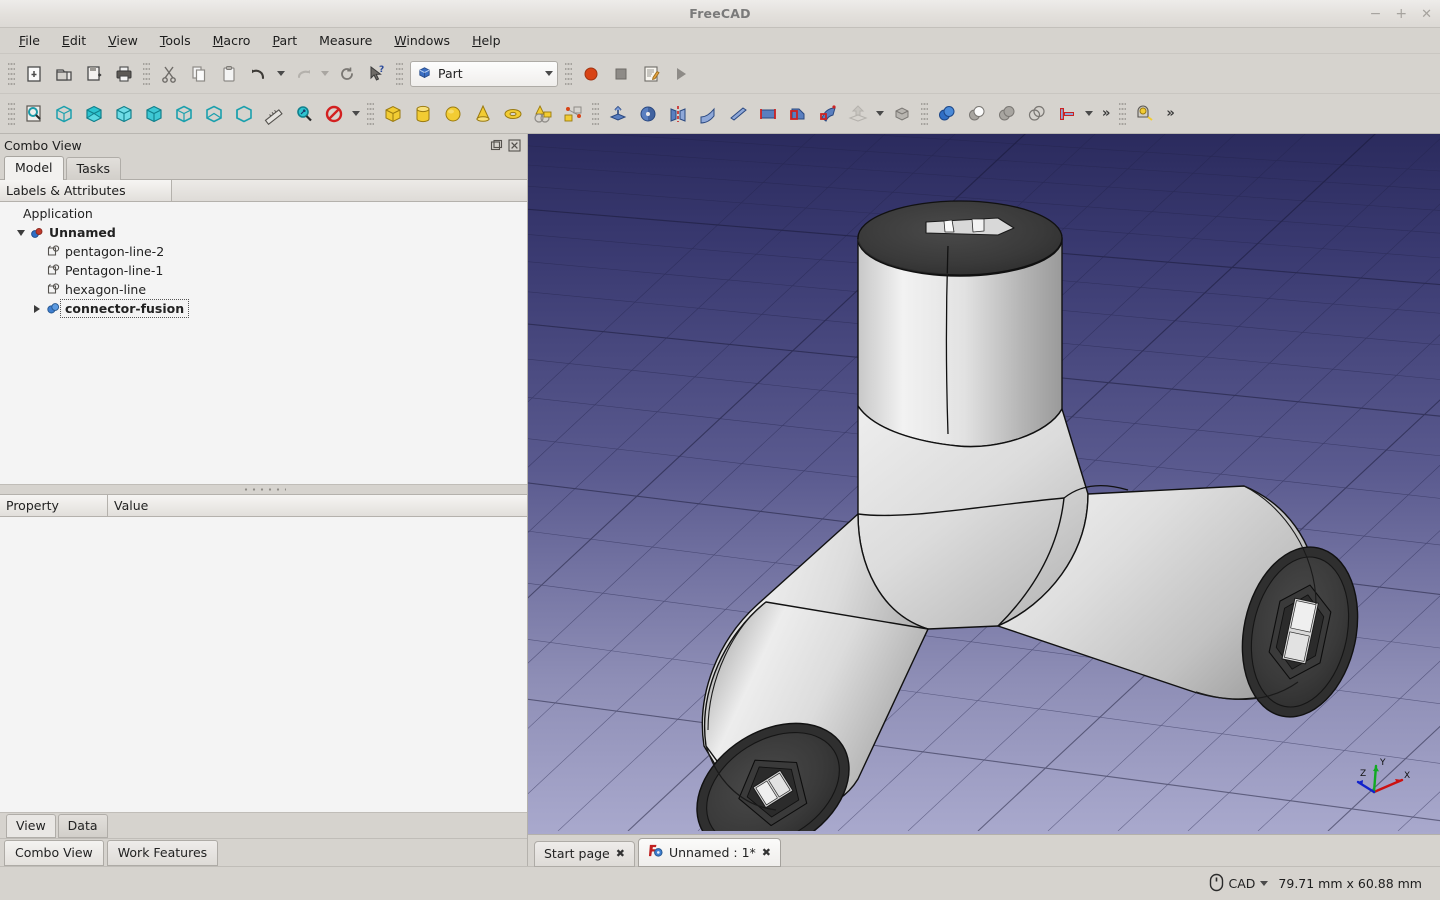 This screenshot has width=1440, height=900. I want to click on refresh-icon, so click(347, 74).